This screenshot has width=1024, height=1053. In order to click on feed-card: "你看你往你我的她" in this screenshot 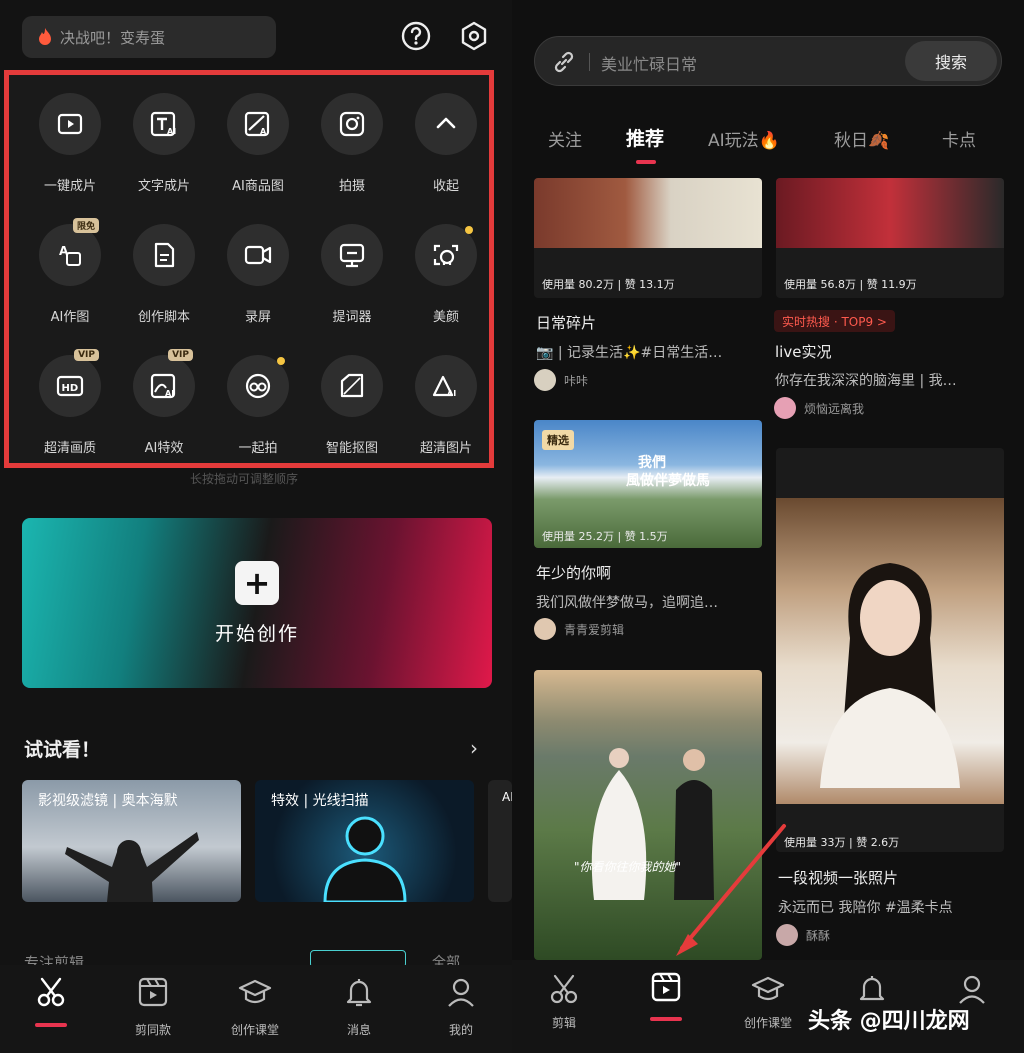, I will do `click(648, 815)`.